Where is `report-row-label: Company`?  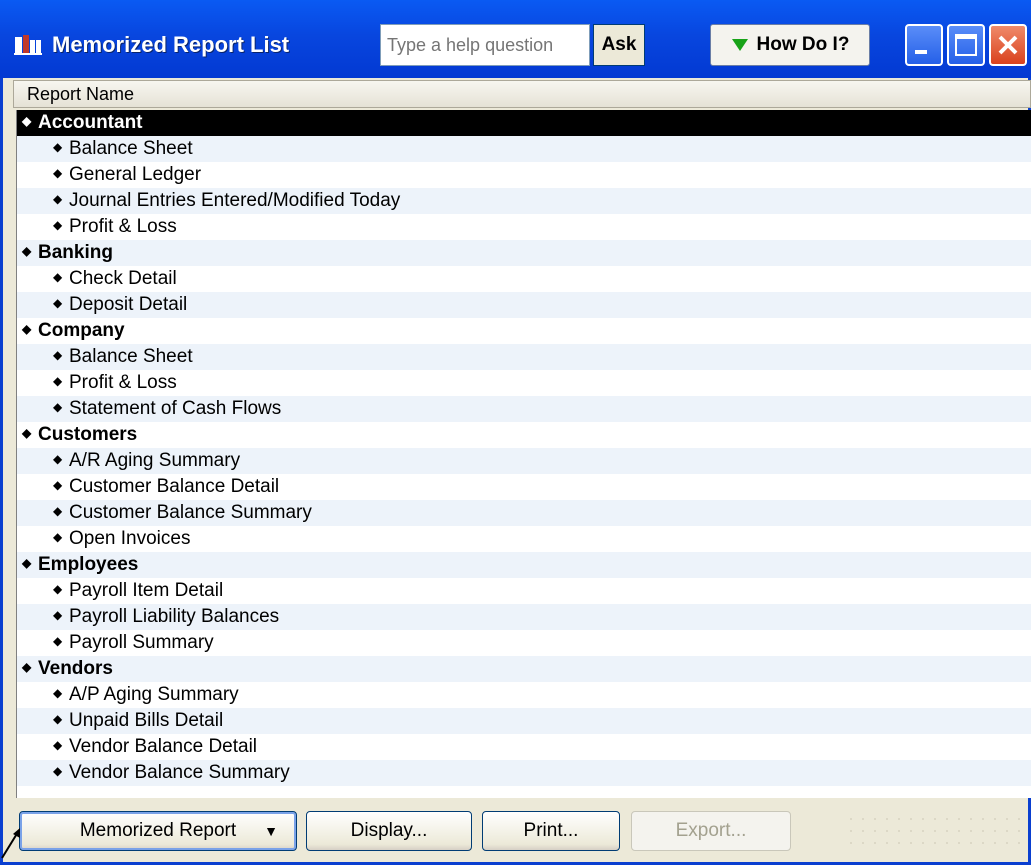 report-row-label: Company is located at coordinates (81, 331).